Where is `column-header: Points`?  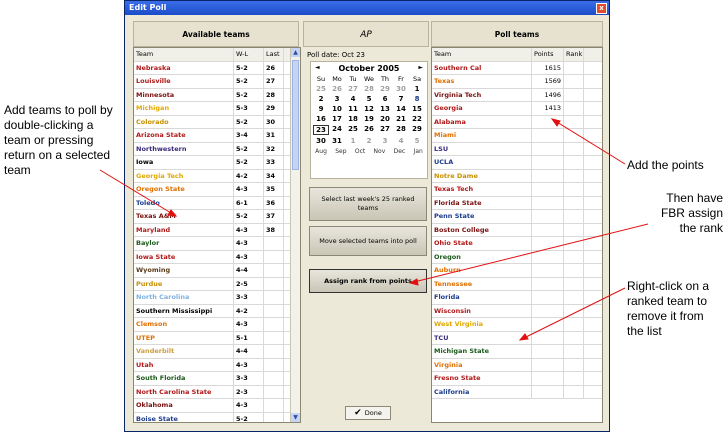
column-header: Points is located at coordinates (548, 54).